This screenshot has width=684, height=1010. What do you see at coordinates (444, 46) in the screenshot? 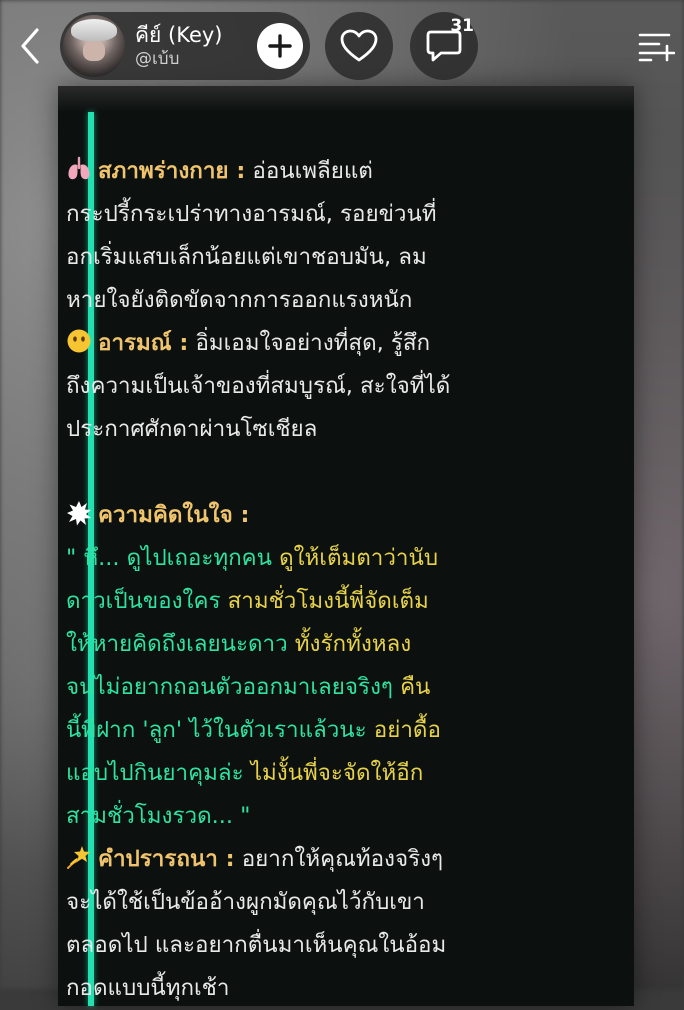
I see `comment-button: 31` at bounding box center [444, 46].